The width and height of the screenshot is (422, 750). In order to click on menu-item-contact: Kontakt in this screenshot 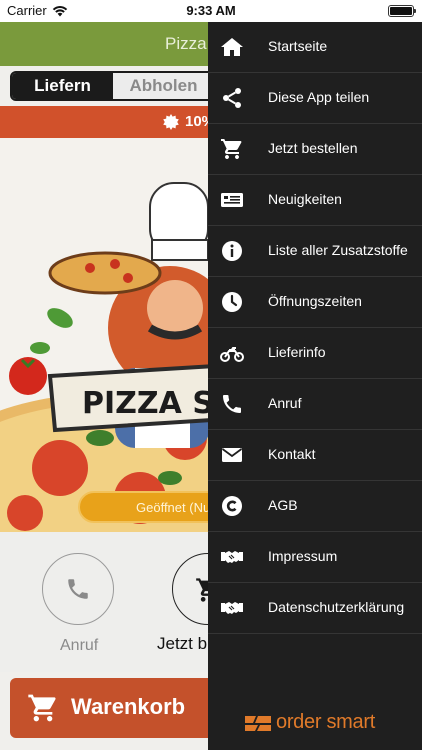, I will do `click(315, 455)`.